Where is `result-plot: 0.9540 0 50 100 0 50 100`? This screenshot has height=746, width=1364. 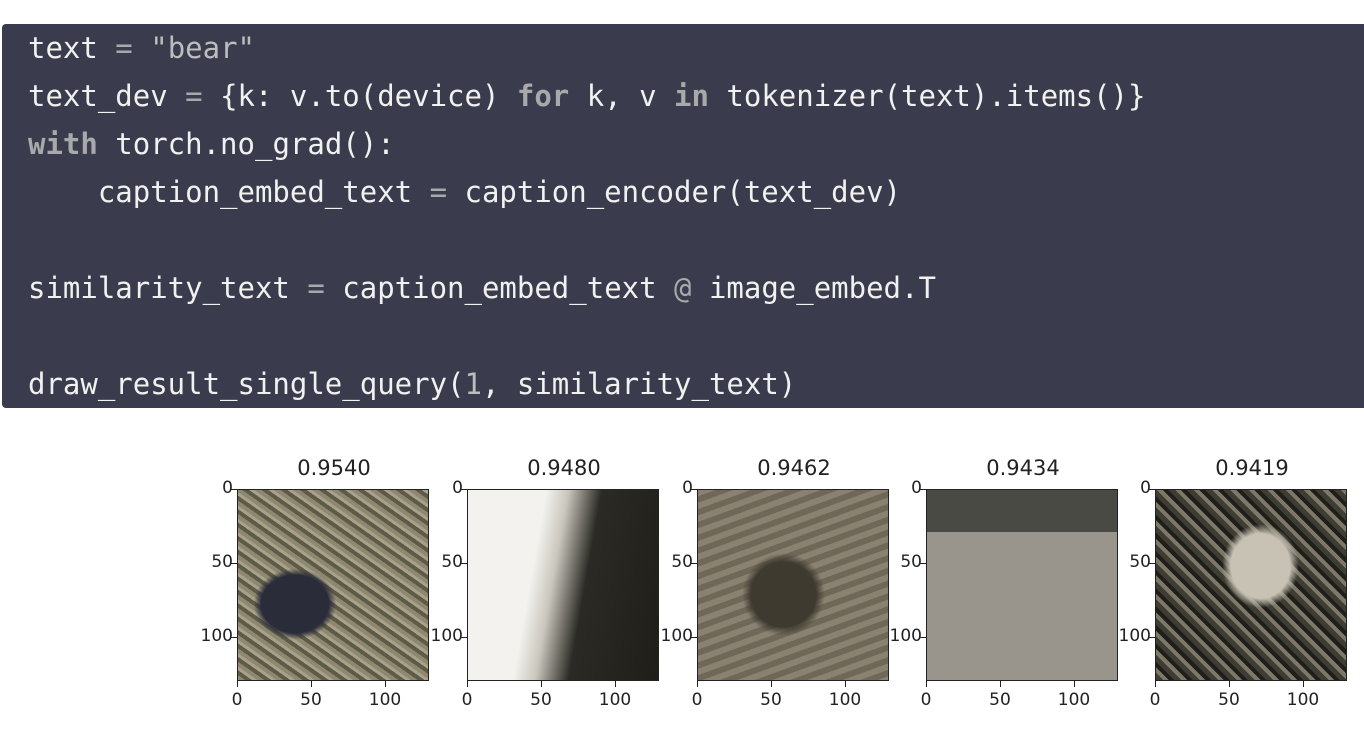 result-plot: 0.9540 0 50 100 0 50 100 is located at coordinates (315, 588).